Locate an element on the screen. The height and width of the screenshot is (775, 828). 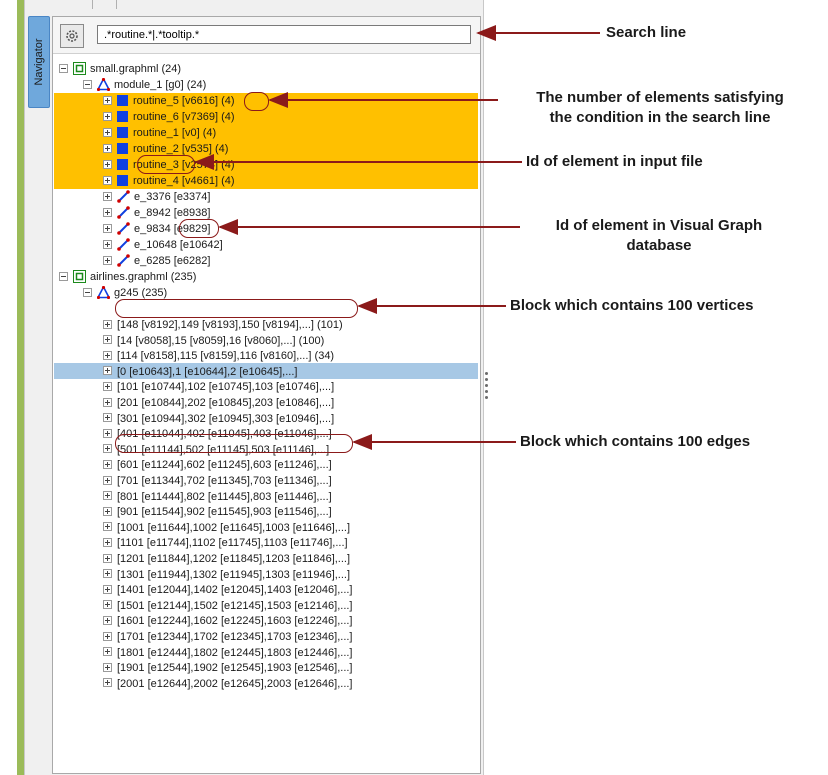
tree-node-vertex: routine_6 [v7369] (4) is located at coordinates (169, 117).